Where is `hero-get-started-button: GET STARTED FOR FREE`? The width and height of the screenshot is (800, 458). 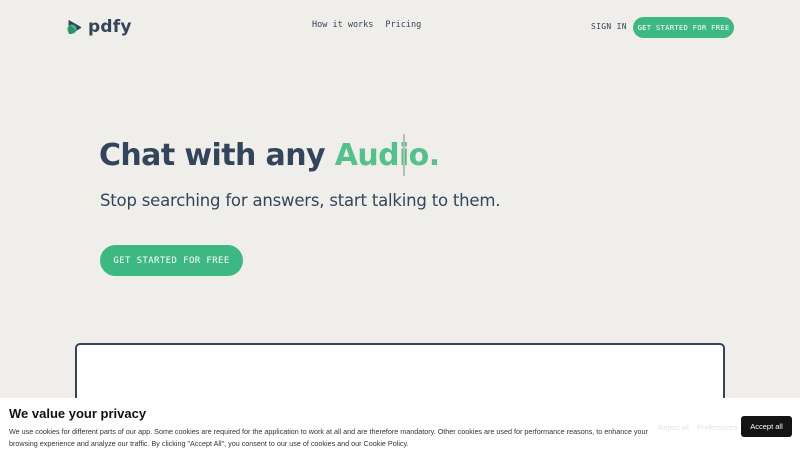 hero-get-started-button: GET STARTED FOR FREE is located at coordinates (171, 260).